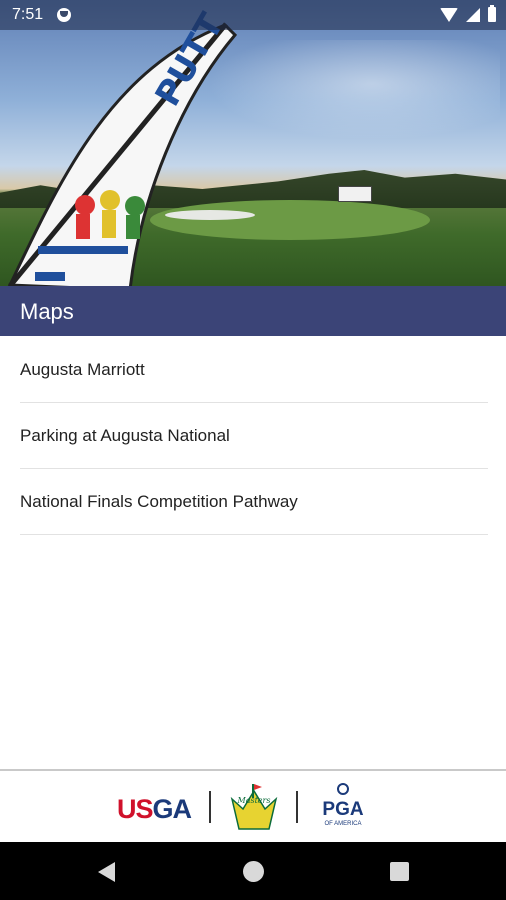 This screenshot has width=506, height=900. I want to click on list-item-label: Parking at Augusta National, so click(125, 435).